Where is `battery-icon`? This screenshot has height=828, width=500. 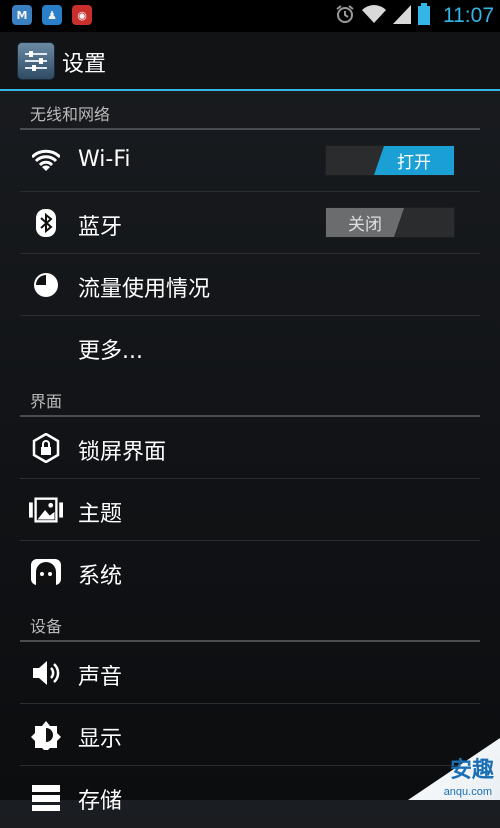
battery-icon is located at coordinates (424, 16).